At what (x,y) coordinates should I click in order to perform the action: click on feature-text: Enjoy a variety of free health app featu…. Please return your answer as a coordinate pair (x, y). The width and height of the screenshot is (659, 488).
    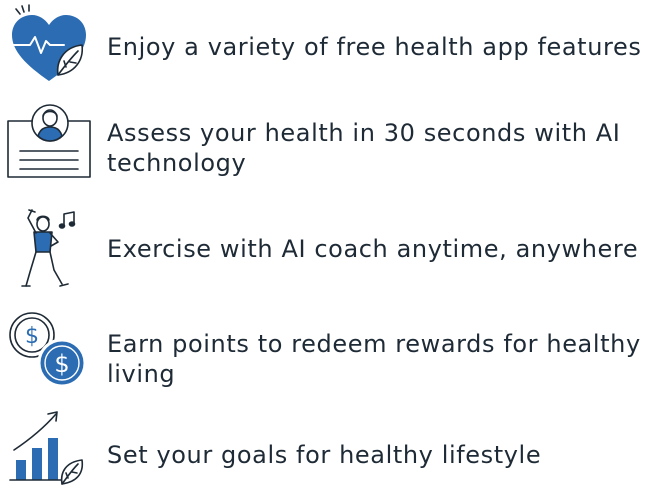
    Looking at the image, I should click on (374, 47).